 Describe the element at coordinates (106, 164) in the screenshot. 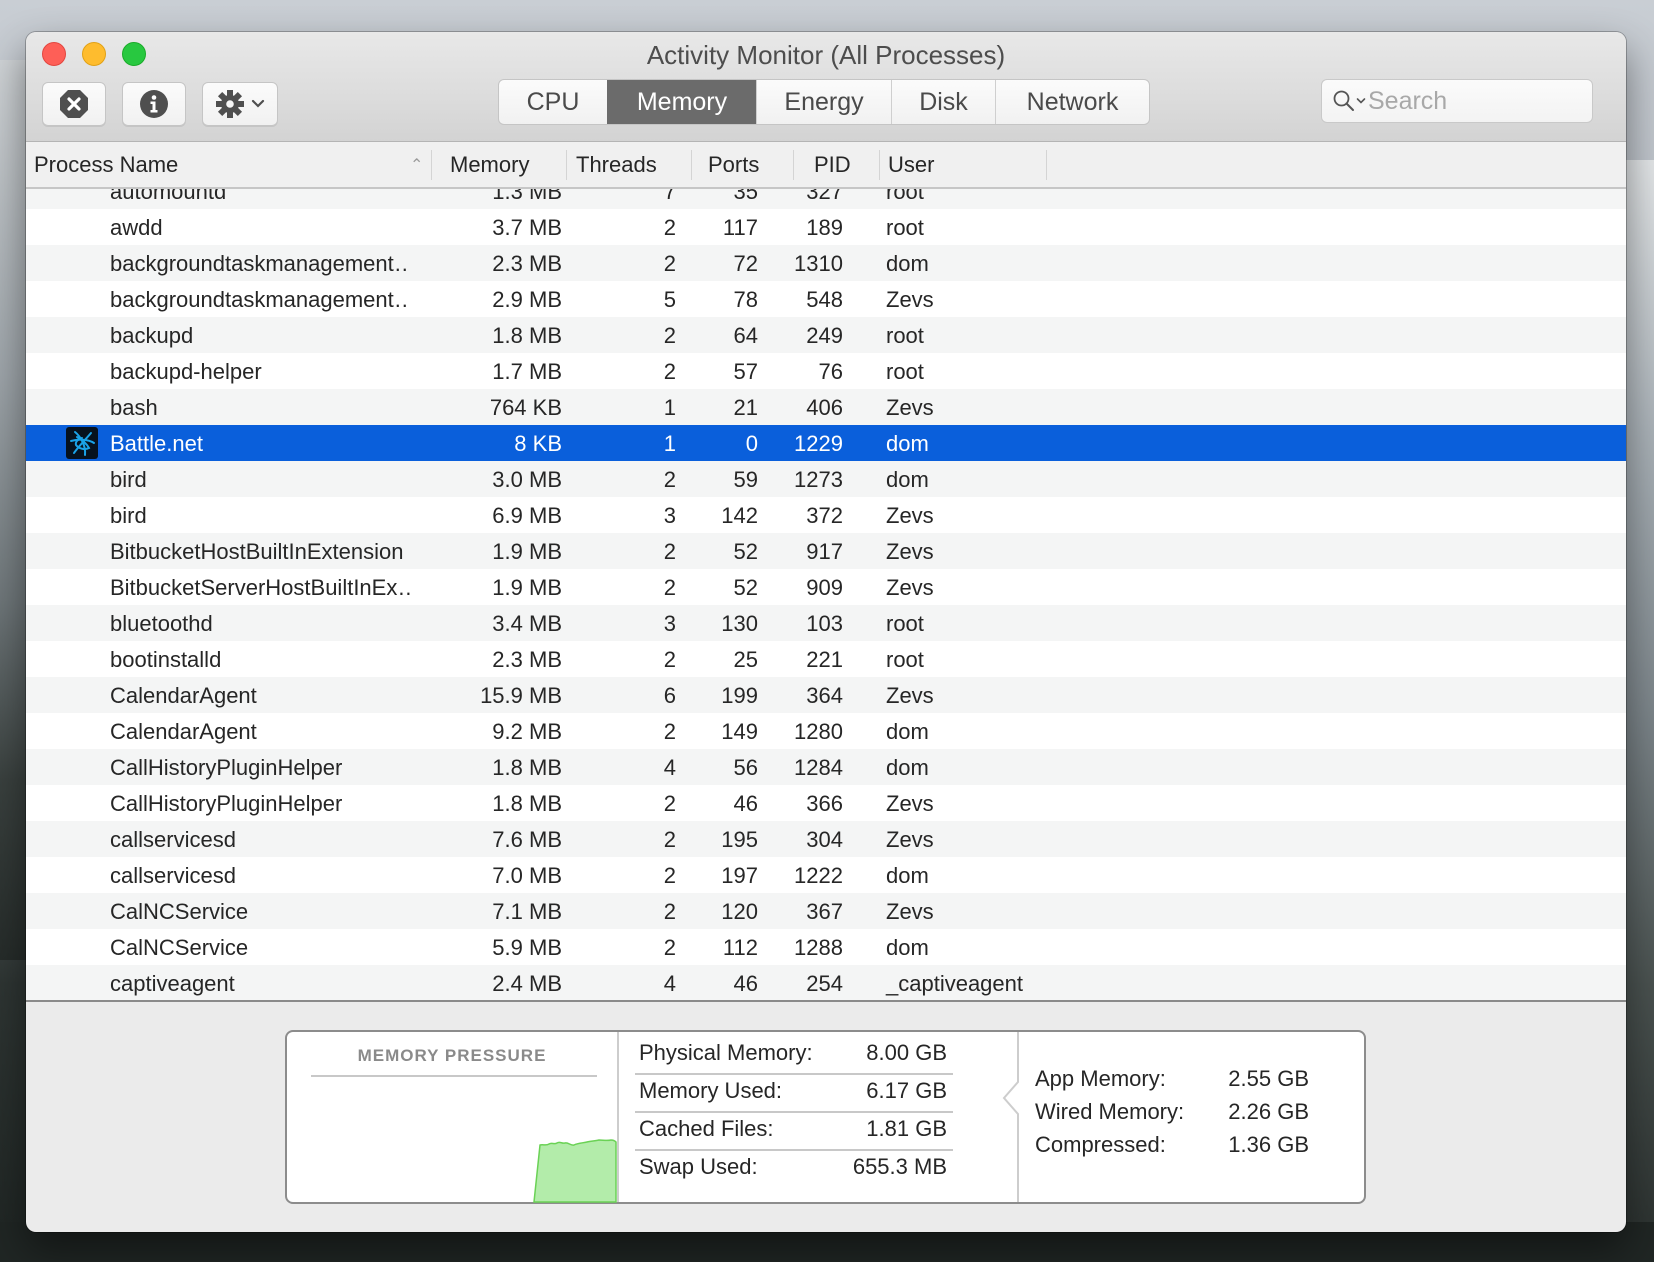

I see `column-header-process-name: Process Name` at that location.